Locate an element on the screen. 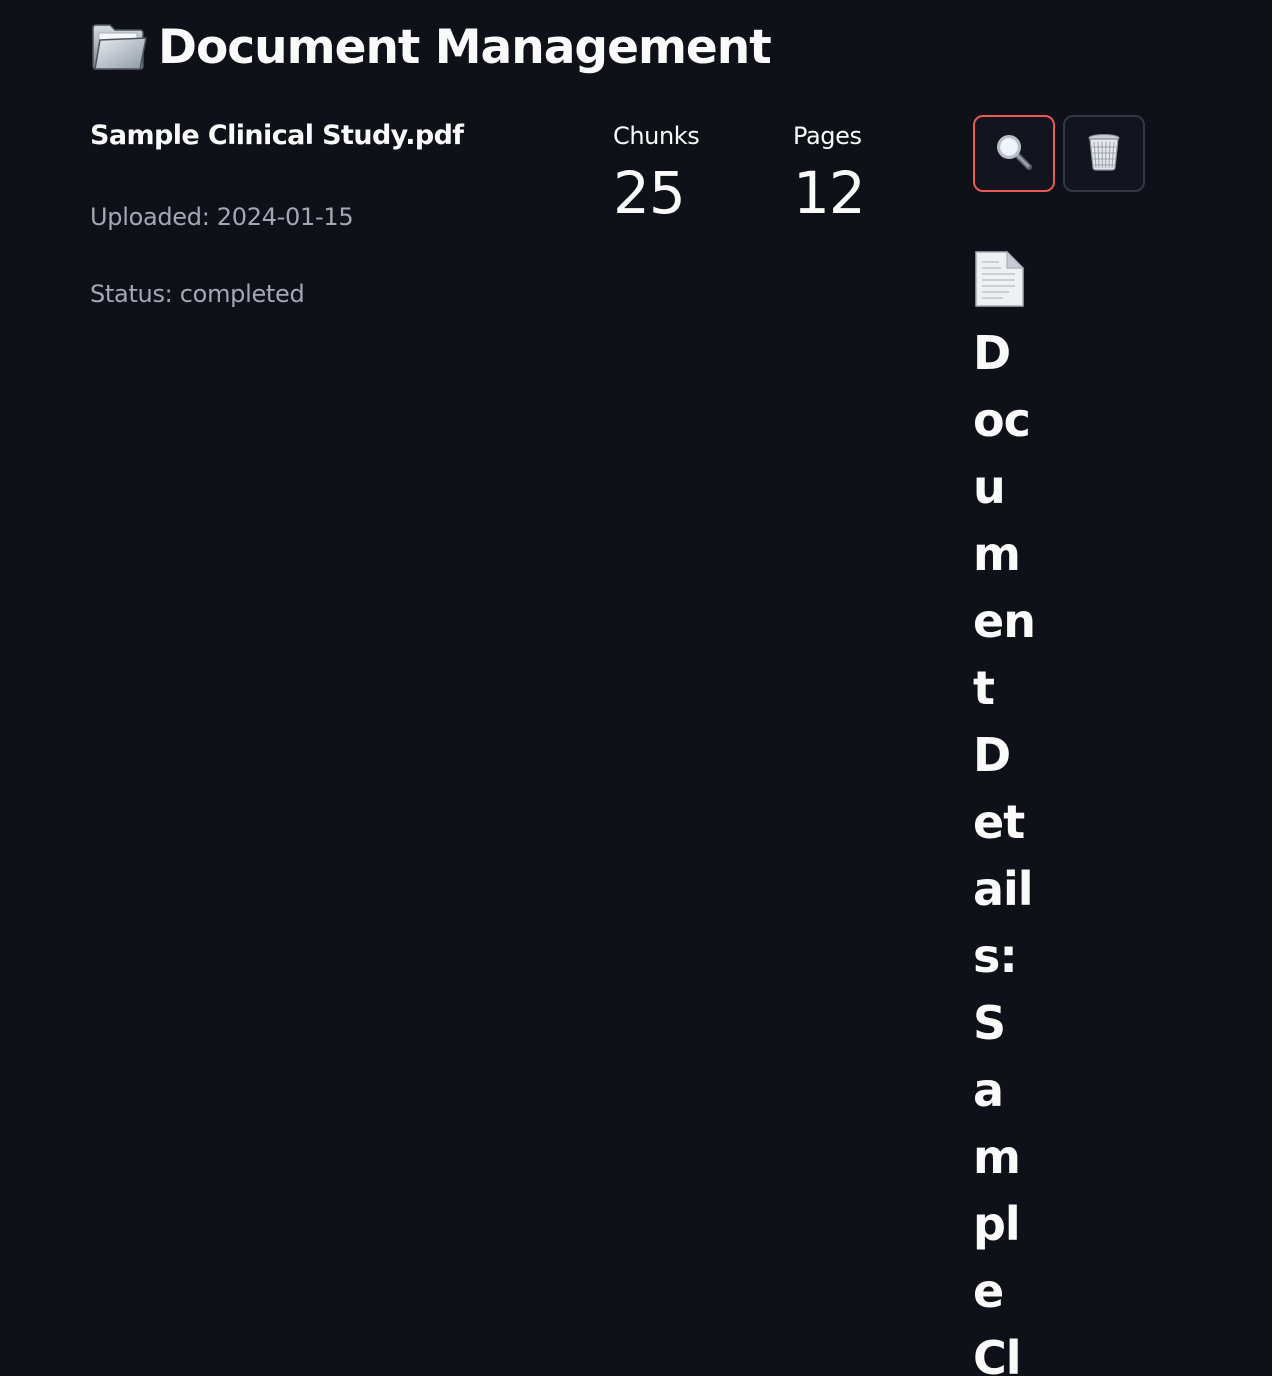 The image size is (1272, 1376). pages-metric: Pages 12 is located at coordinates (829, 174).